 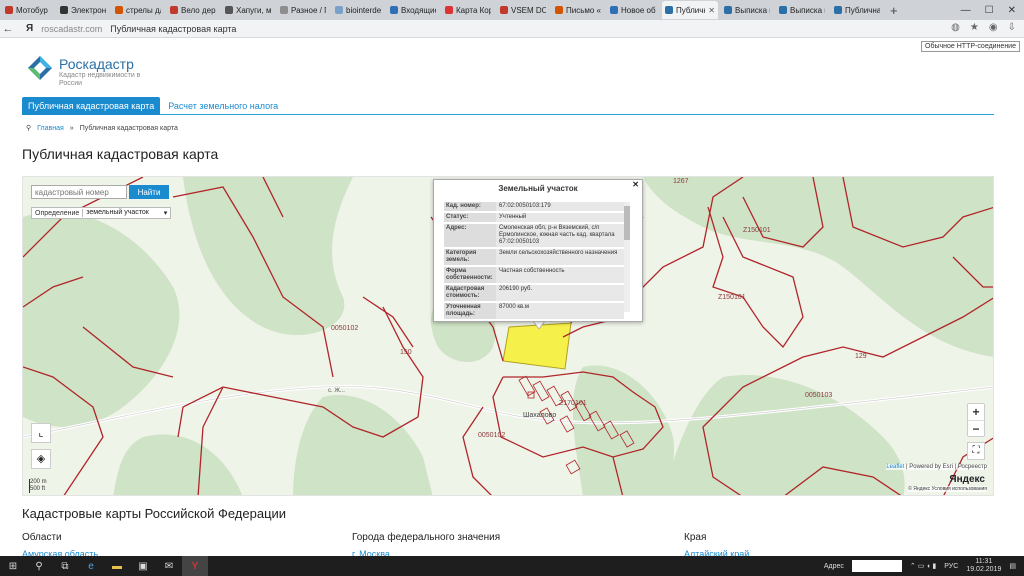 What do you see at coordinates (117, 212) in the screenshot?
I see `definition-value: земельный участок` at bounding box center [117, 212].